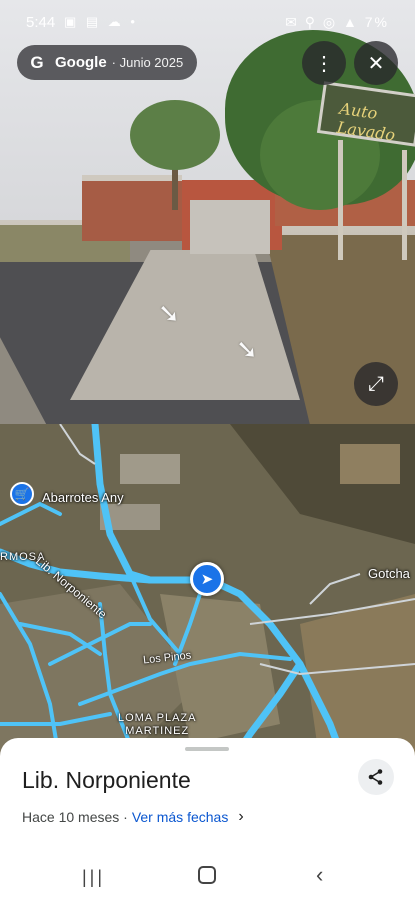  Describe the element at coordinates (230, 227) in the screenshot. I see `gate` at that location.